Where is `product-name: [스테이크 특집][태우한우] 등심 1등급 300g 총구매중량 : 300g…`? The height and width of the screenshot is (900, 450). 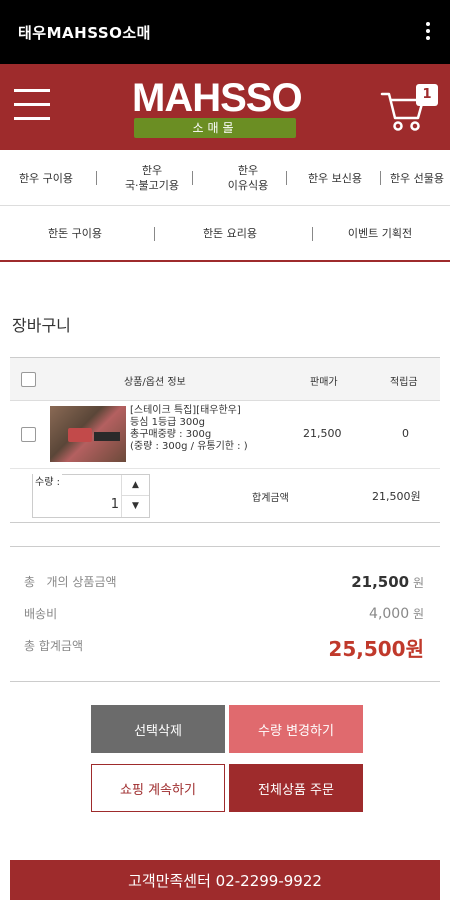 product-name: [스테이크 특집][태우한우] 등심 1등급 300g 총구매중량 : 300g… is located at coordinates (200, 429).